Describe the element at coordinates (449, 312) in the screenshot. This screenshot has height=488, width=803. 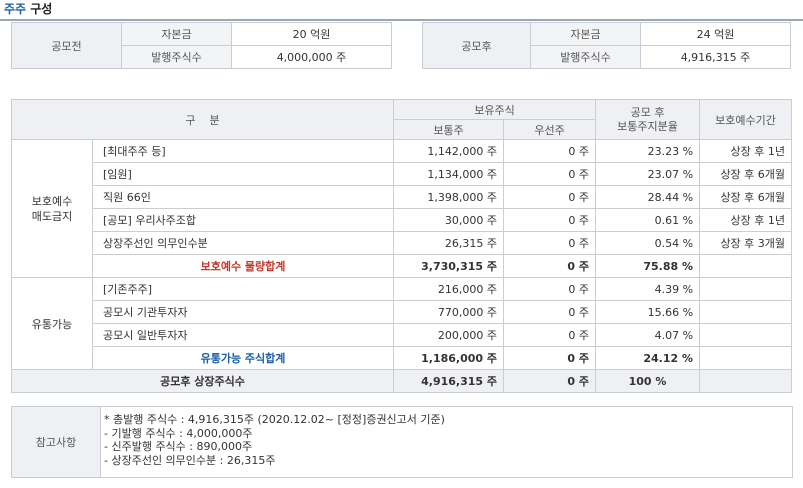
I see `row-common: 770,000 주` at that location.